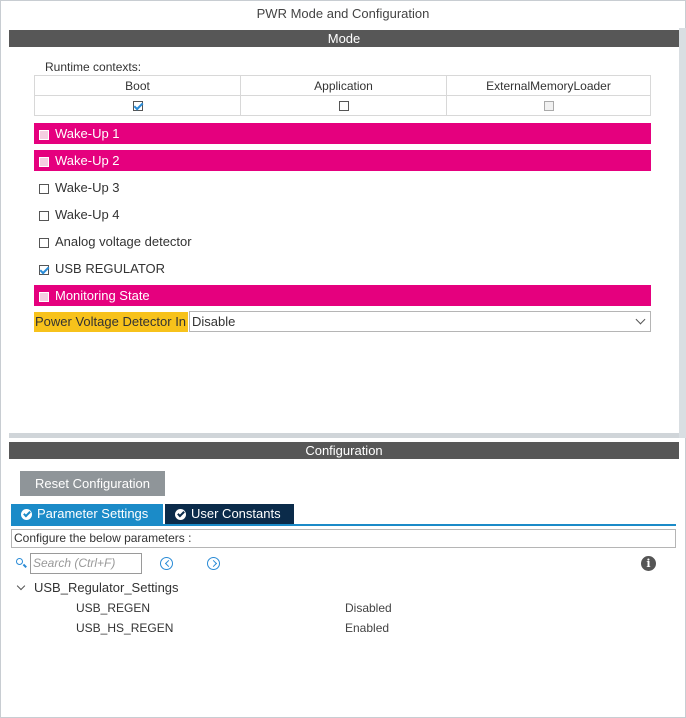 Image resolution: width=686 pixels, height=718 pixels. What do you see at coordinates (123, 241) in the screenshot?
I see `analog-voltage-detector-label: Analog voltage detector` at bounding box center [123, 241].